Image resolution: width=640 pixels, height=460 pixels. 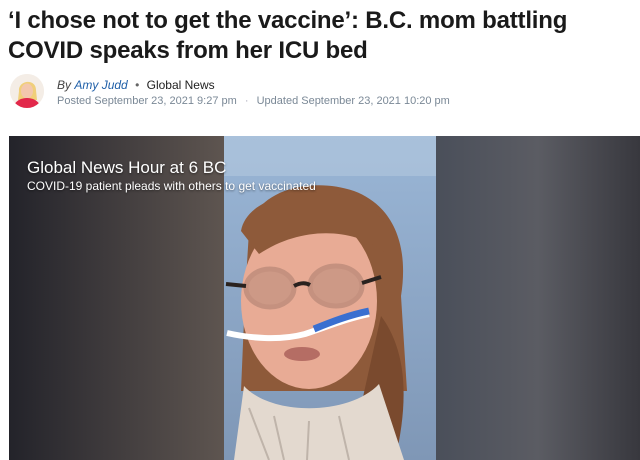 What do you see at coordinates (147, 101) in the screenshot?
I see `posted-date: Posted September 23, 2021 9:27 pm` at bounding box center [147, 101].